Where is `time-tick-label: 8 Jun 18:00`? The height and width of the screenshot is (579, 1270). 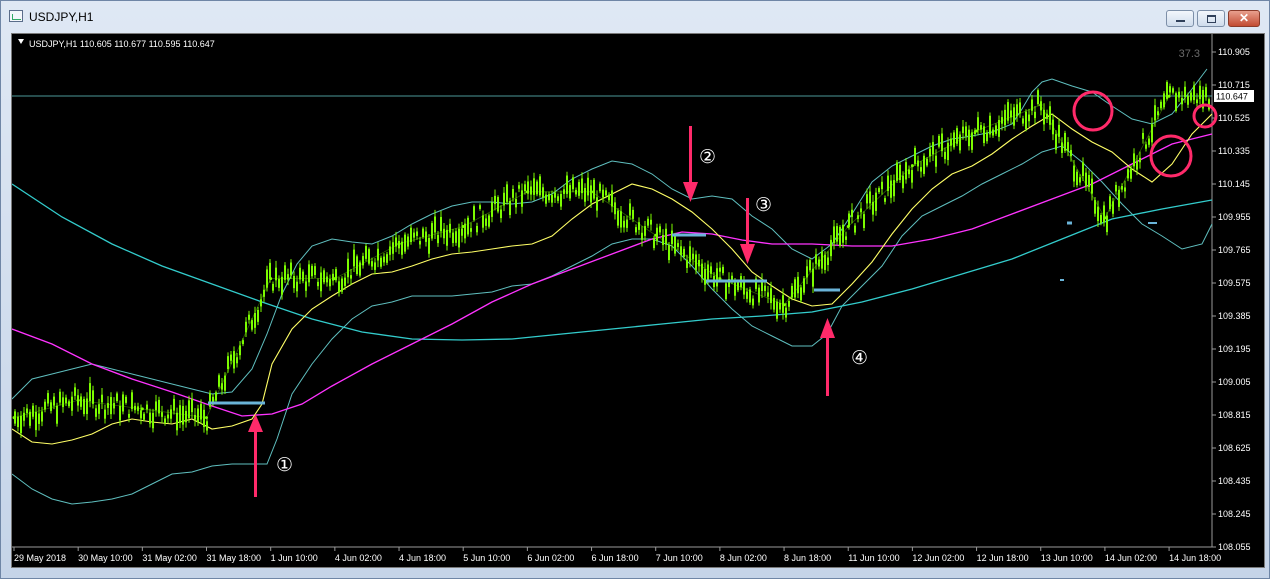 time-tick-label: 8 Jun 18:00 is located at coordinates (807, 558).